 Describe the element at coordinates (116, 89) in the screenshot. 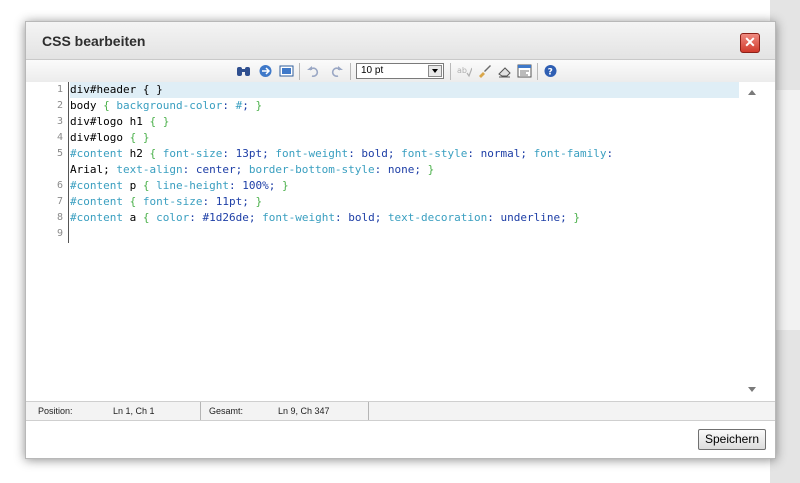

I see `code-token: div#header { }` at that location.